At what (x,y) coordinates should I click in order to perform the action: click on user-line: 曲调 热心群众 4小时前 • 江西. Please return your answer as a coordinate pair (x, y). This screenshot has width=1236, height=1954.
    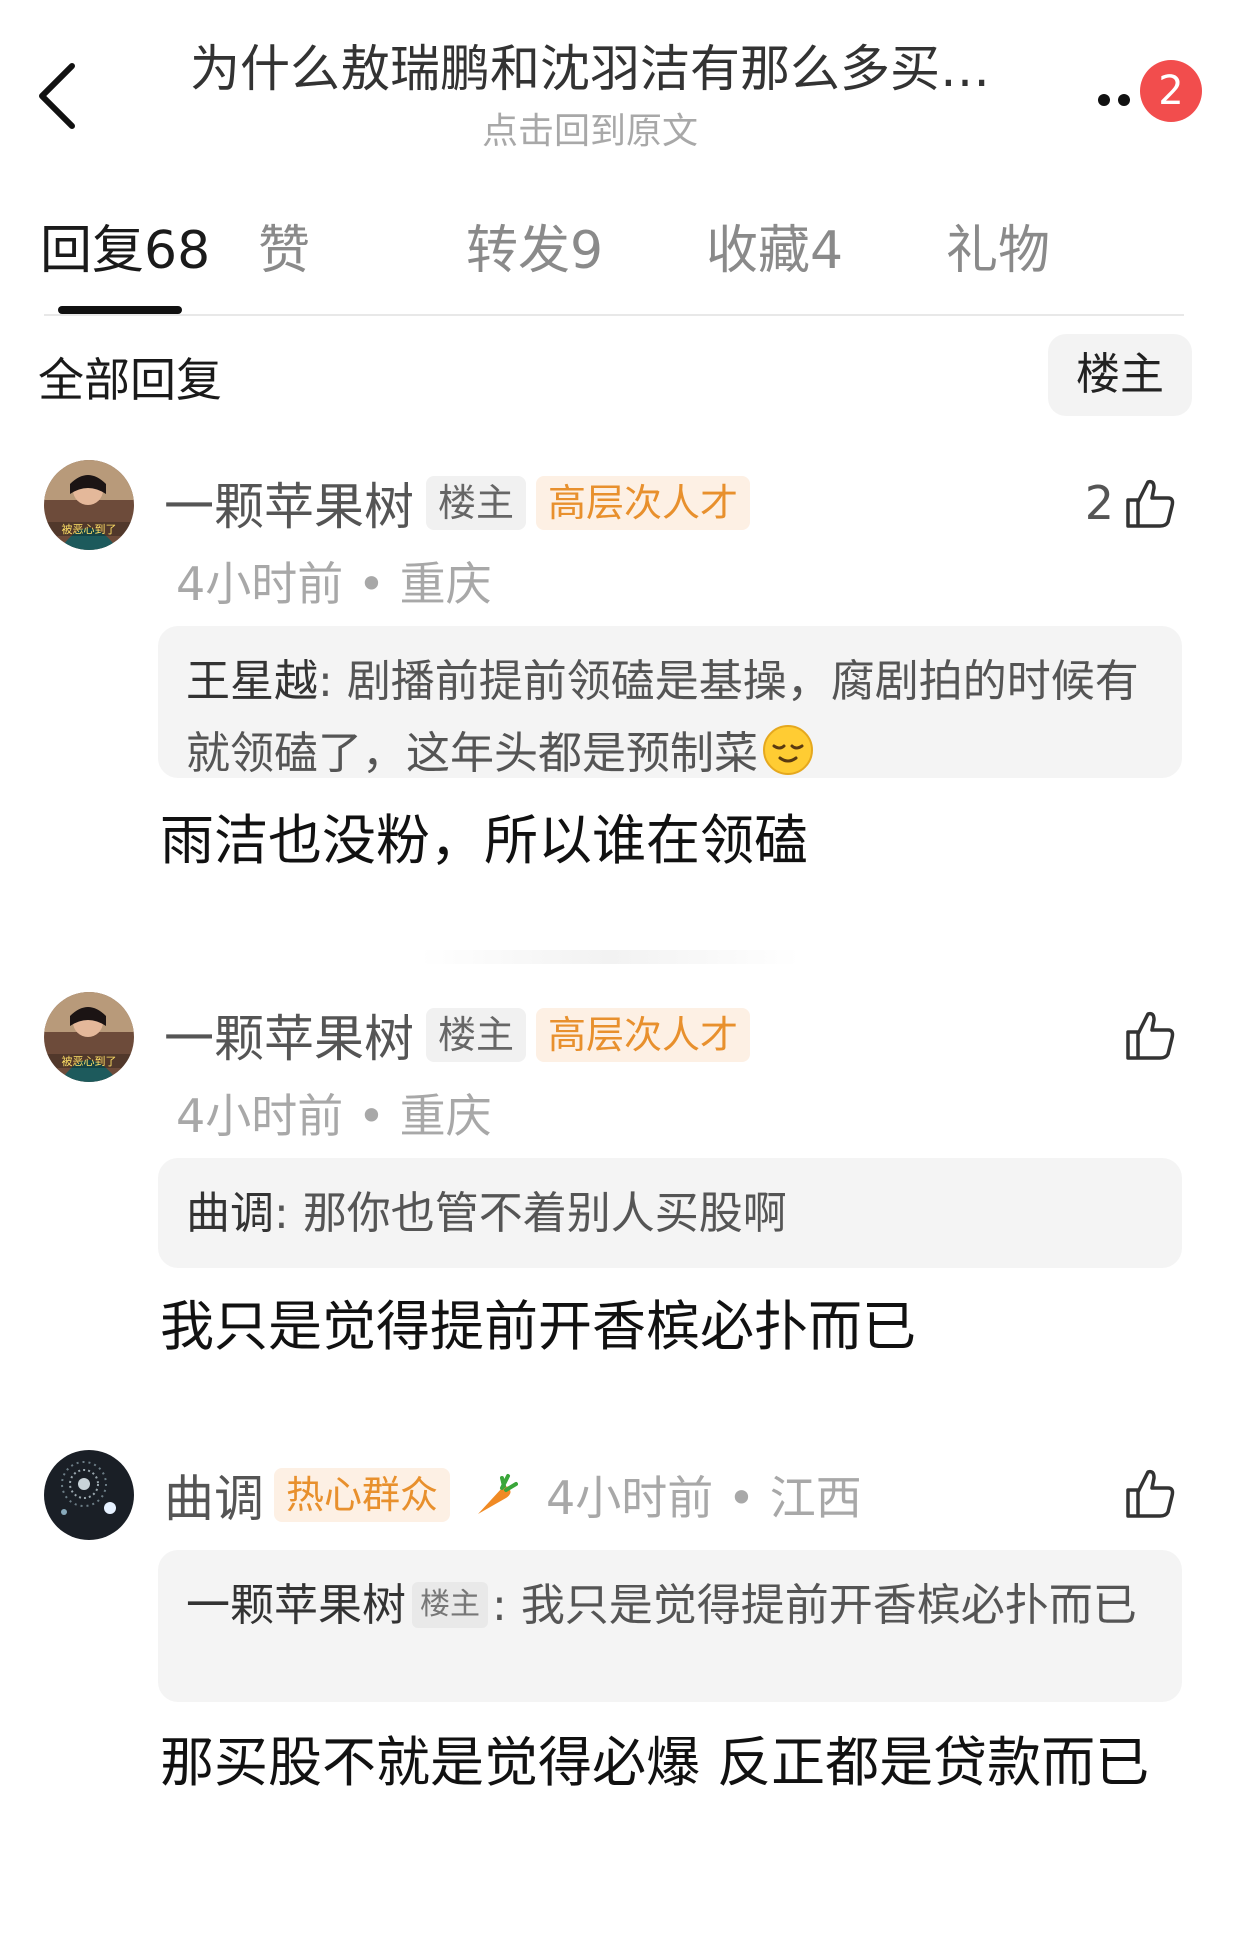
    Looking at the image, I should click on (513, 1495).